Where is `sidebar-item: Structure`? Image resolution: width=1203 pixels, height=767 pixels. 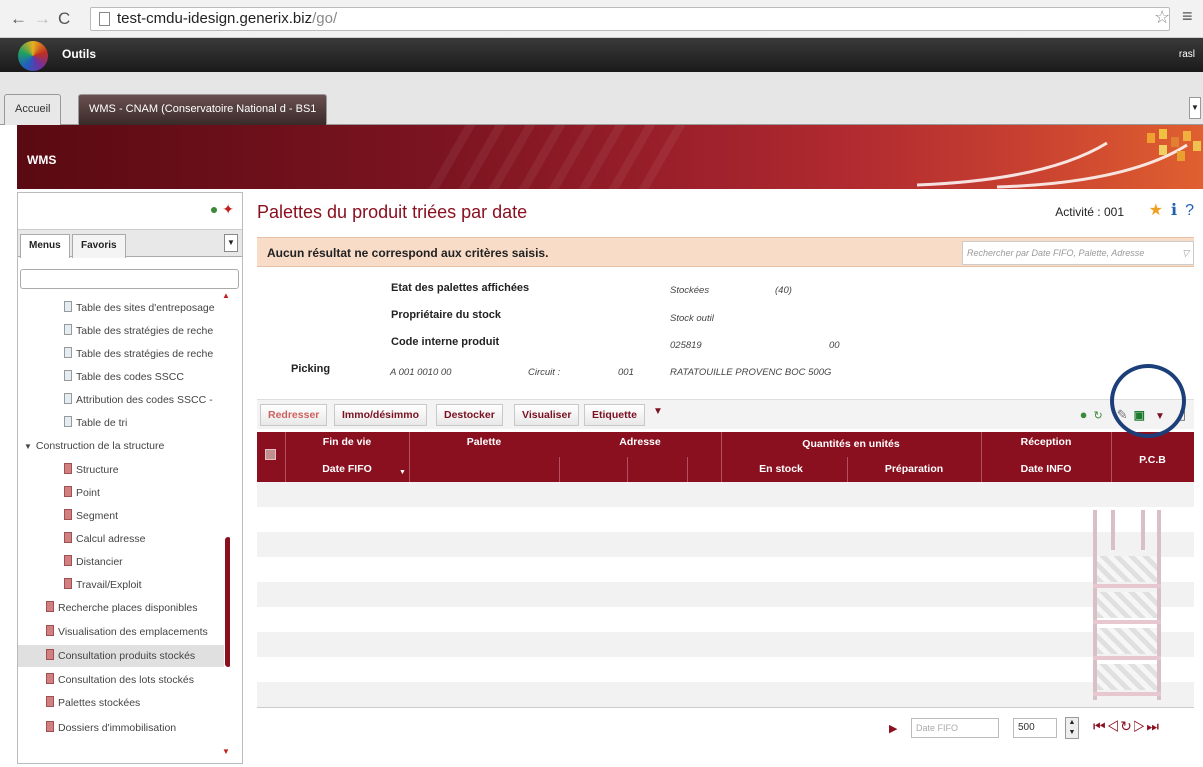
sidebar-item: Structure is located at coordinates (91, 470).